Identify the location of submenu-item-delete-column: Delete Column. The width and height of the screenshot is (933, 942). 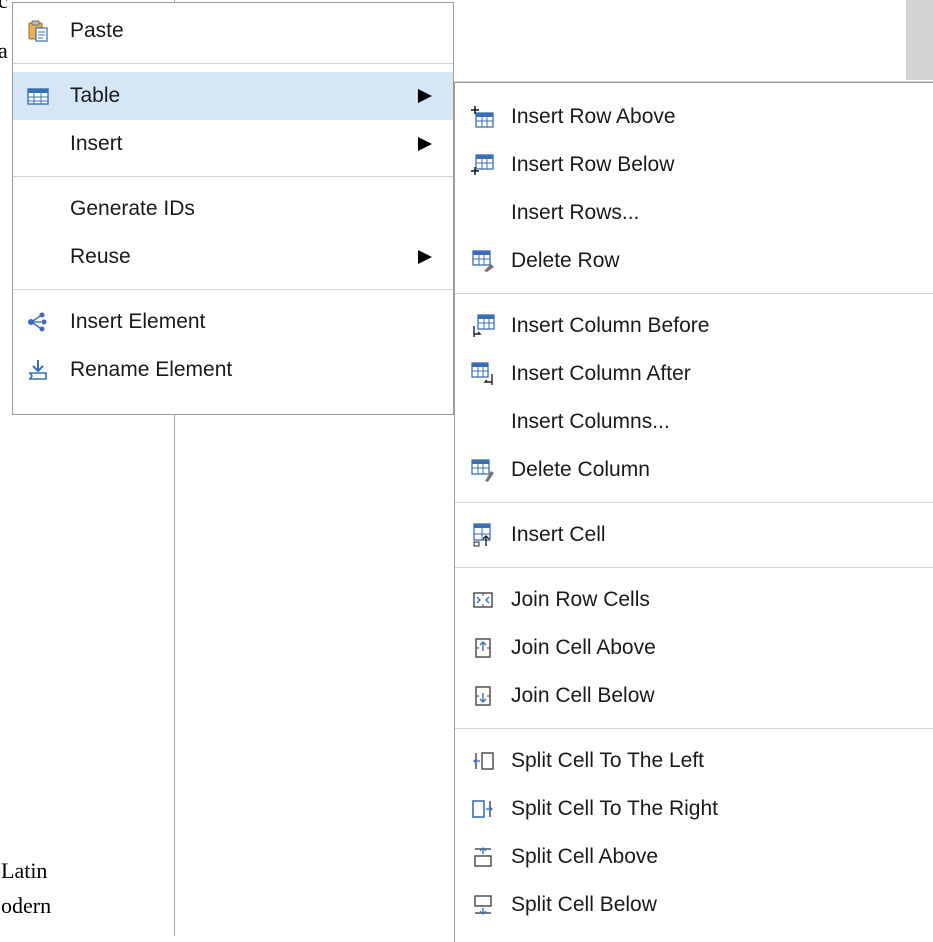
(694, 470).